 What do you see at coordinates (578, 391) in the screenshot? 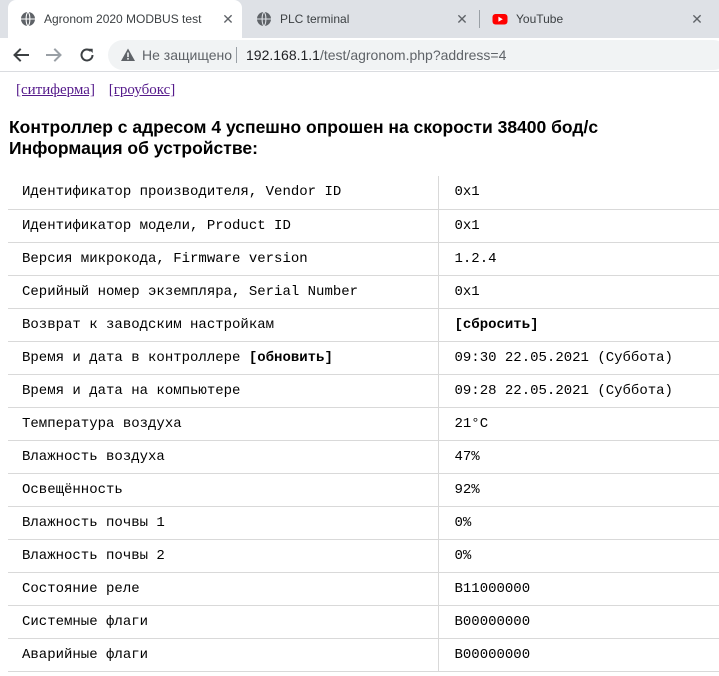
I see `row-value: 09:28 22.05.2021 (Суббота)` at bounding box center [578, 391].